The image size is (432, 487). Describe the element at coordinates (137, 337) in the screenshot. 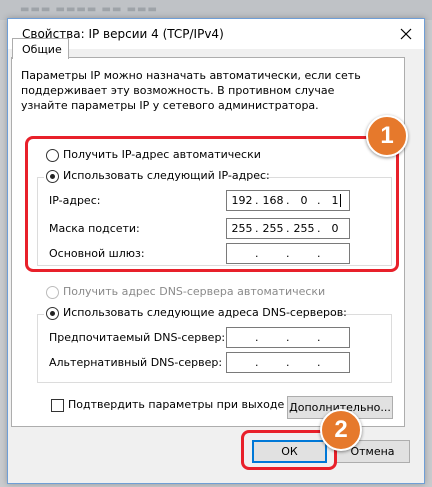

I see `preferred-dns-label: Предпочитаемый DNS-сервер:` at that location.